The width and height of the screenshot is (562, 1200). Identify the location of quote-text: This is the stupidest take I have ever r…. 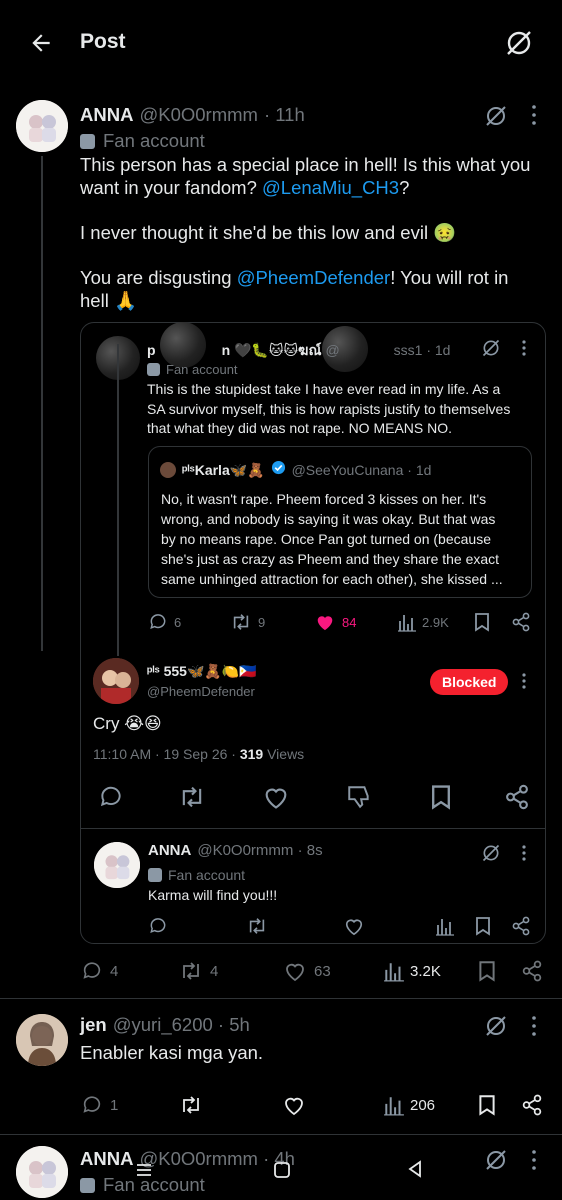
(329, 408).